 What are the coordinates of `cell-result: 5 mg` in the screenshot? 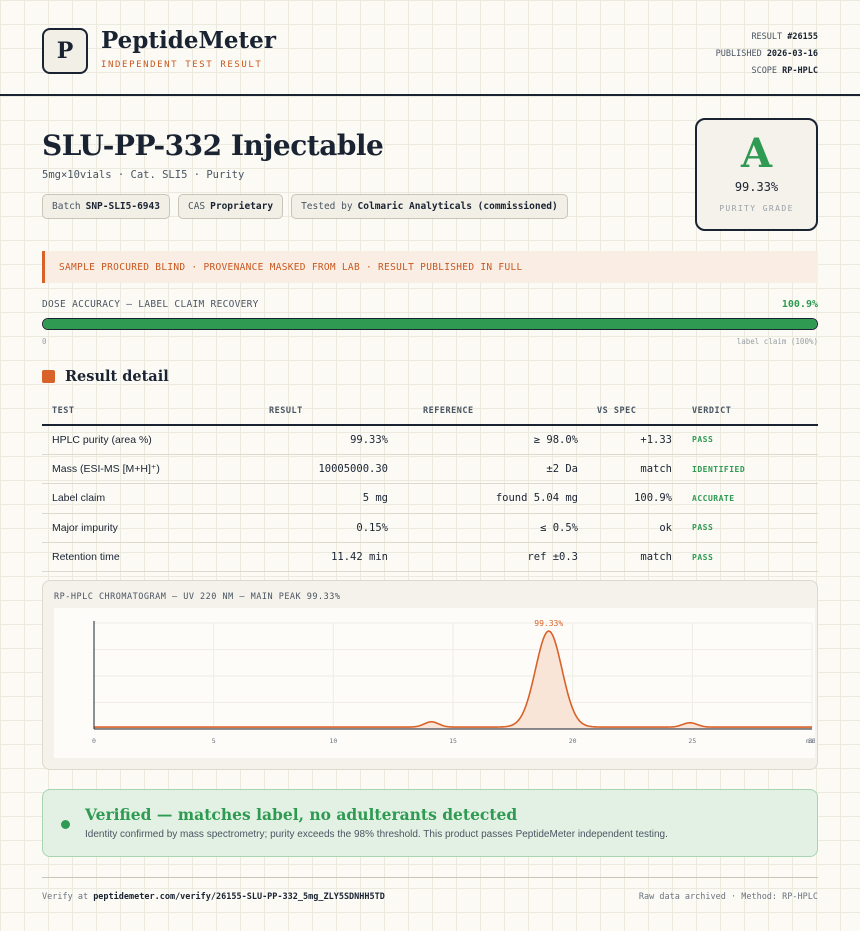 It's located at (336, 498).